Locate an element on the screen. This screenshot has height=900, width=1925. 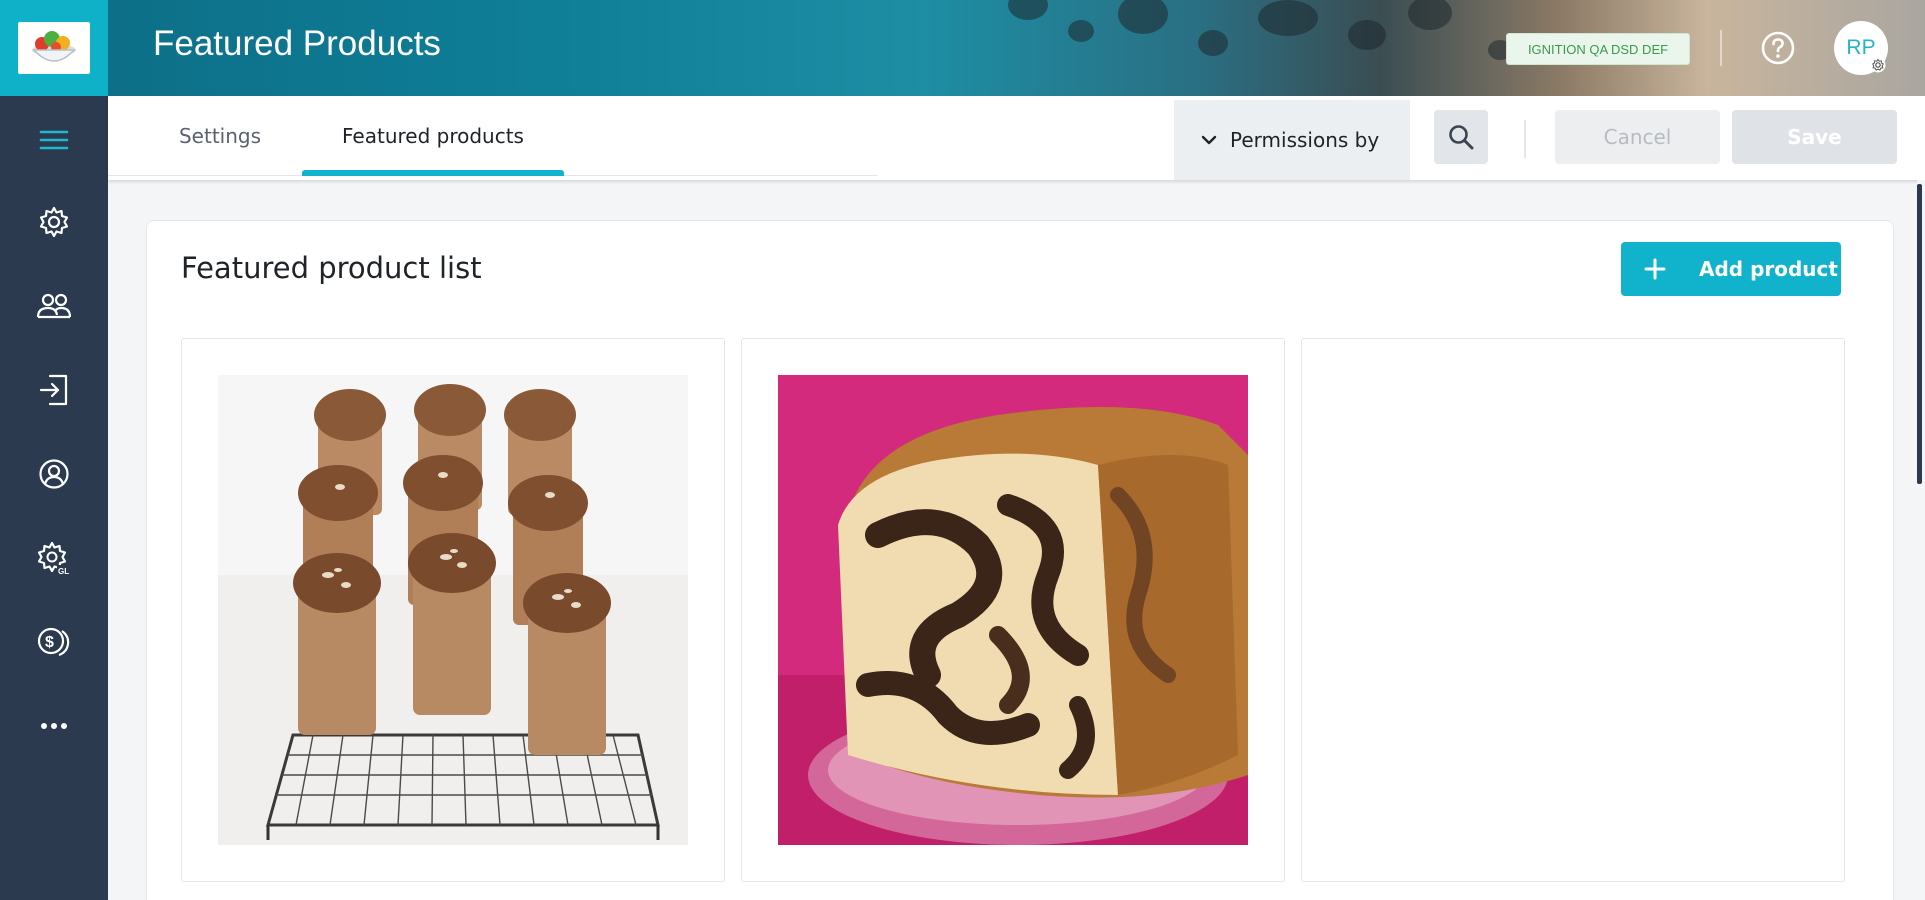
scrollbar-thumb is located at coordinates (1919, 334).